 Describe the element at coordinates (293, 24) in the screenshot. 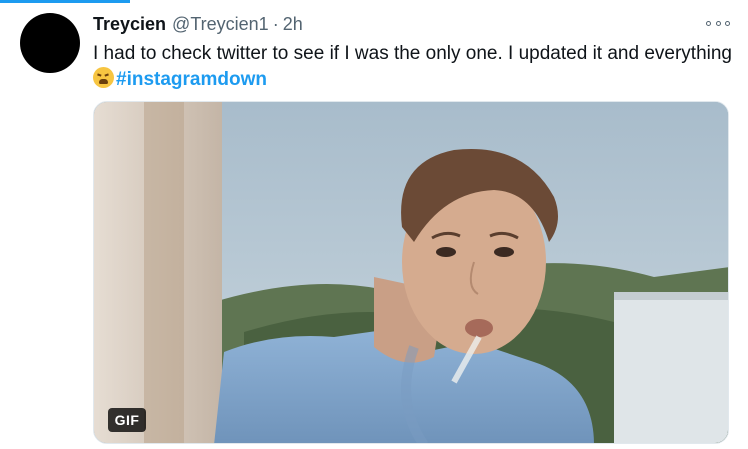

I see `timestamp: 2h` at that location.